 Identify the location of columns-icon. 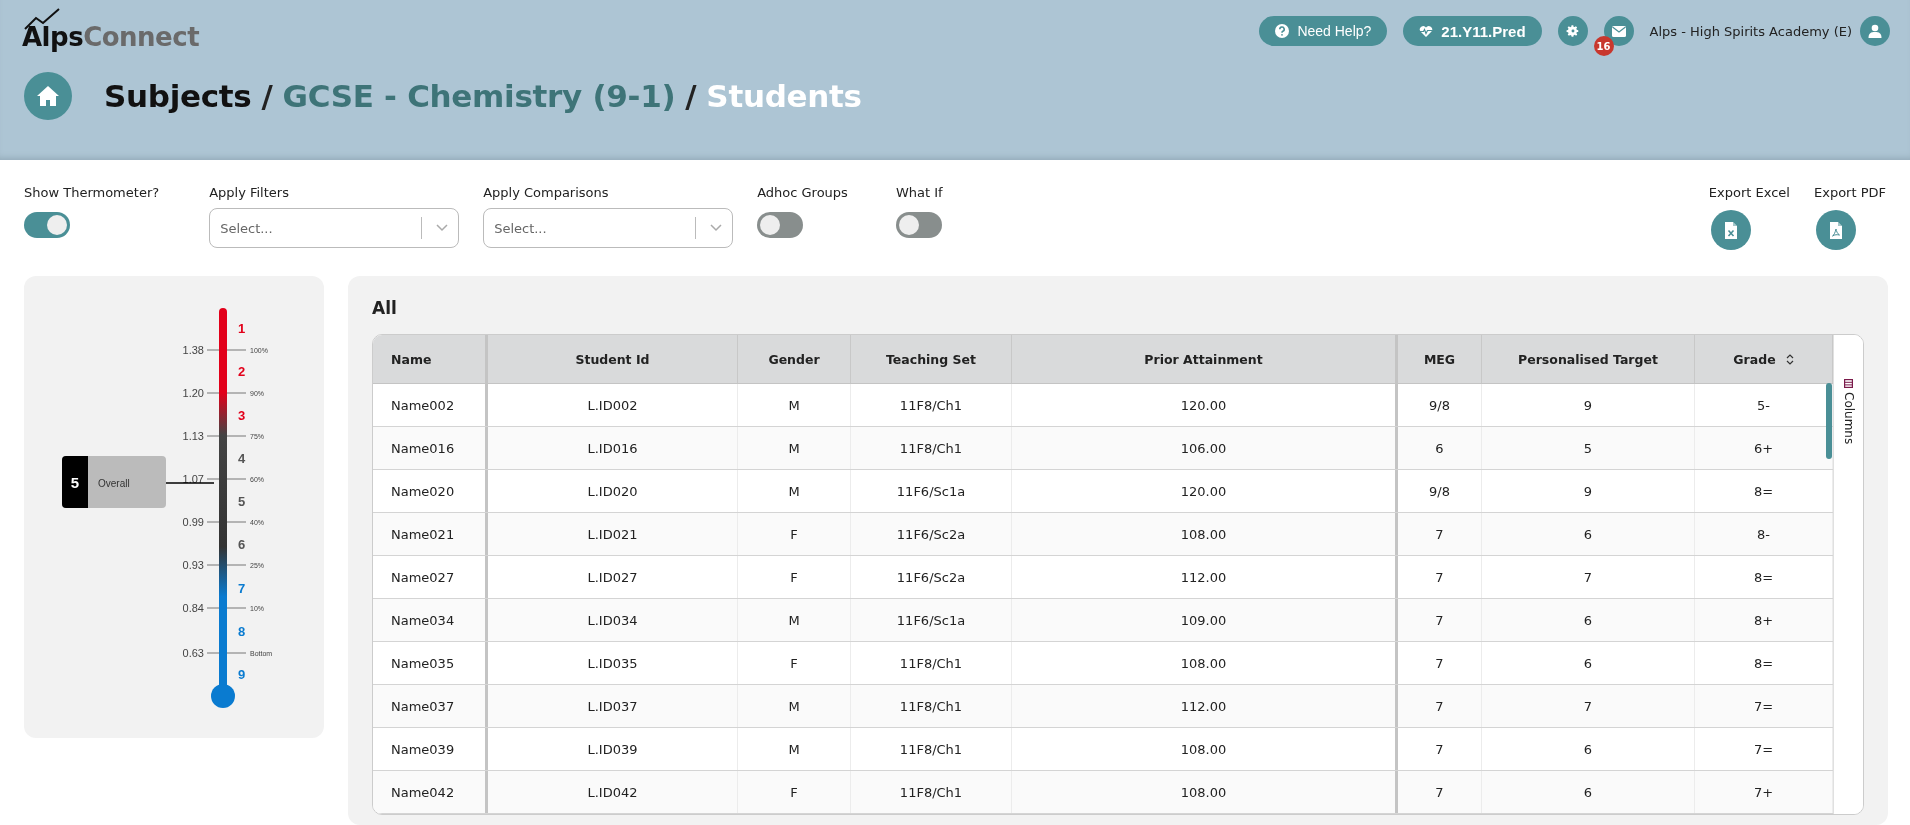
(1848, 383).